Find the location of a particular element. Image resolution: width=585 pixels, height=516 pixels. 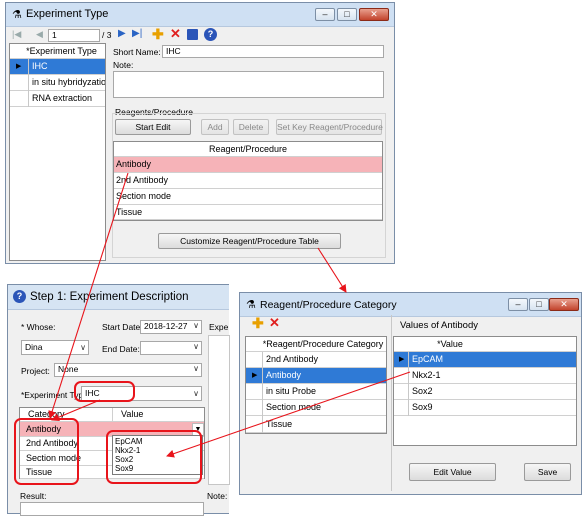

arrow-exptype-to-category is located at coordinates (76, 410).